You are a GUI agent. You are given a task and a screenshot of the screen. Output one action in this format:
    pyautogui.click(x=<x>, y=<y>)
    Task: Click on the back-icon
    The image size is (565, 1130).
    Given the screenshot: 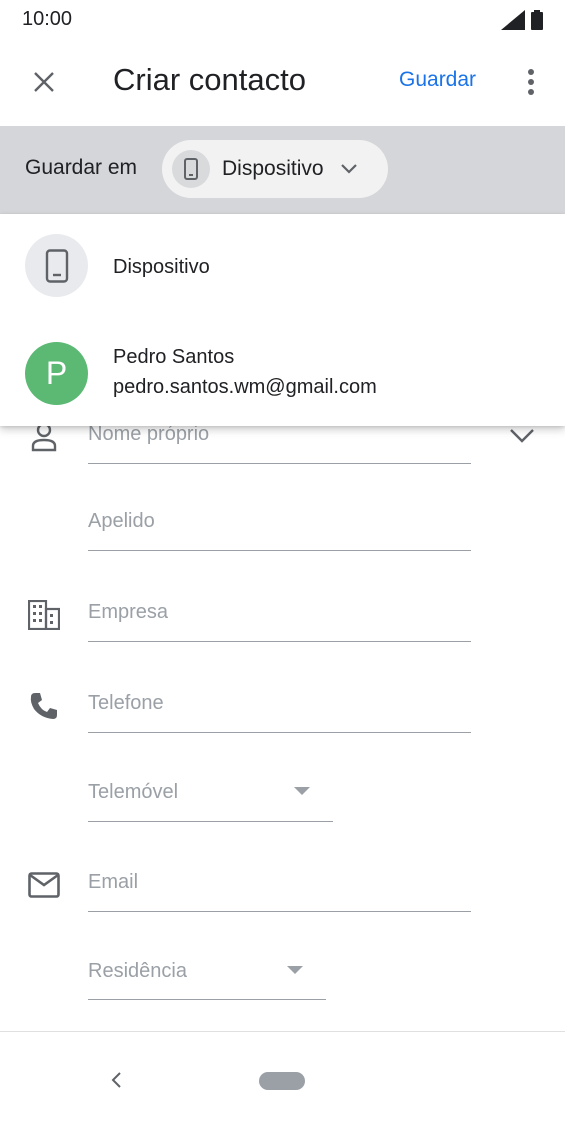 What is the action you would take?
    pyautogui.click(x=116, y=1080)
    